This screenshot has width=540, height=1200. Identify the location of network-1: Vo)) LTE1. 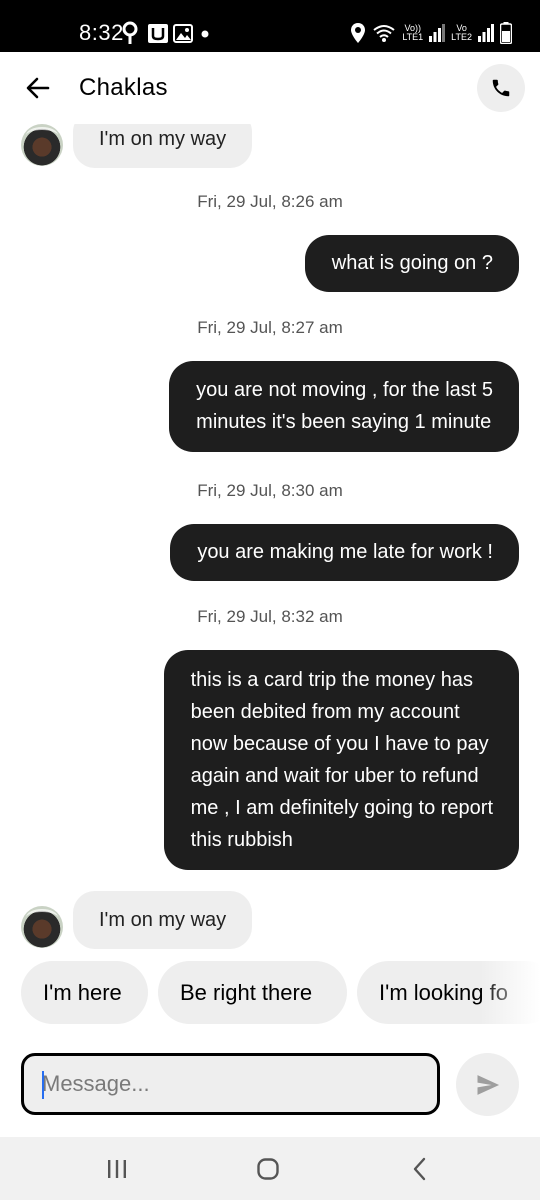
(412, 33).